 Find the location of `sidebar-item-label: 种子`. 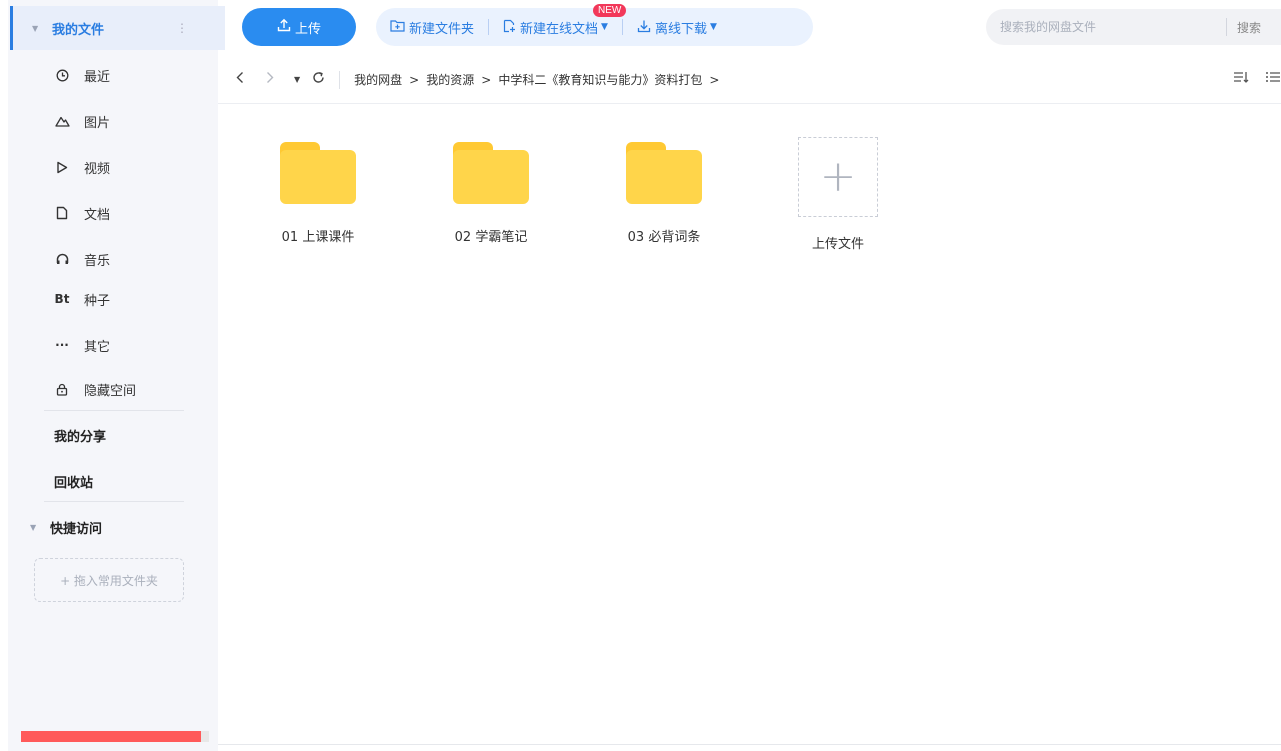

sidebar-item-label: 种子 is located at coordinates (97, 301).